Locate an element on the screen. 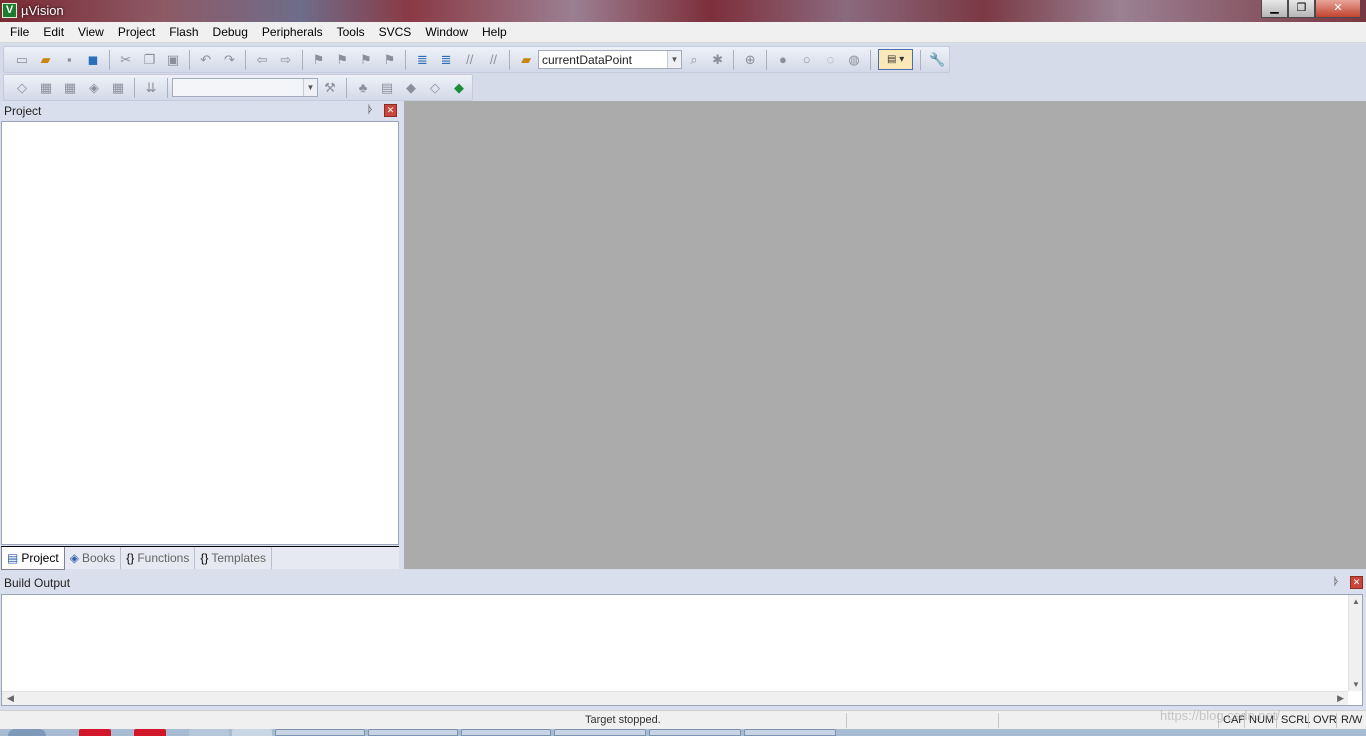 The image size is (1366, 736). title-bar: V µVision ▁ ❐ ✕ is located at coordinates (683, 11).